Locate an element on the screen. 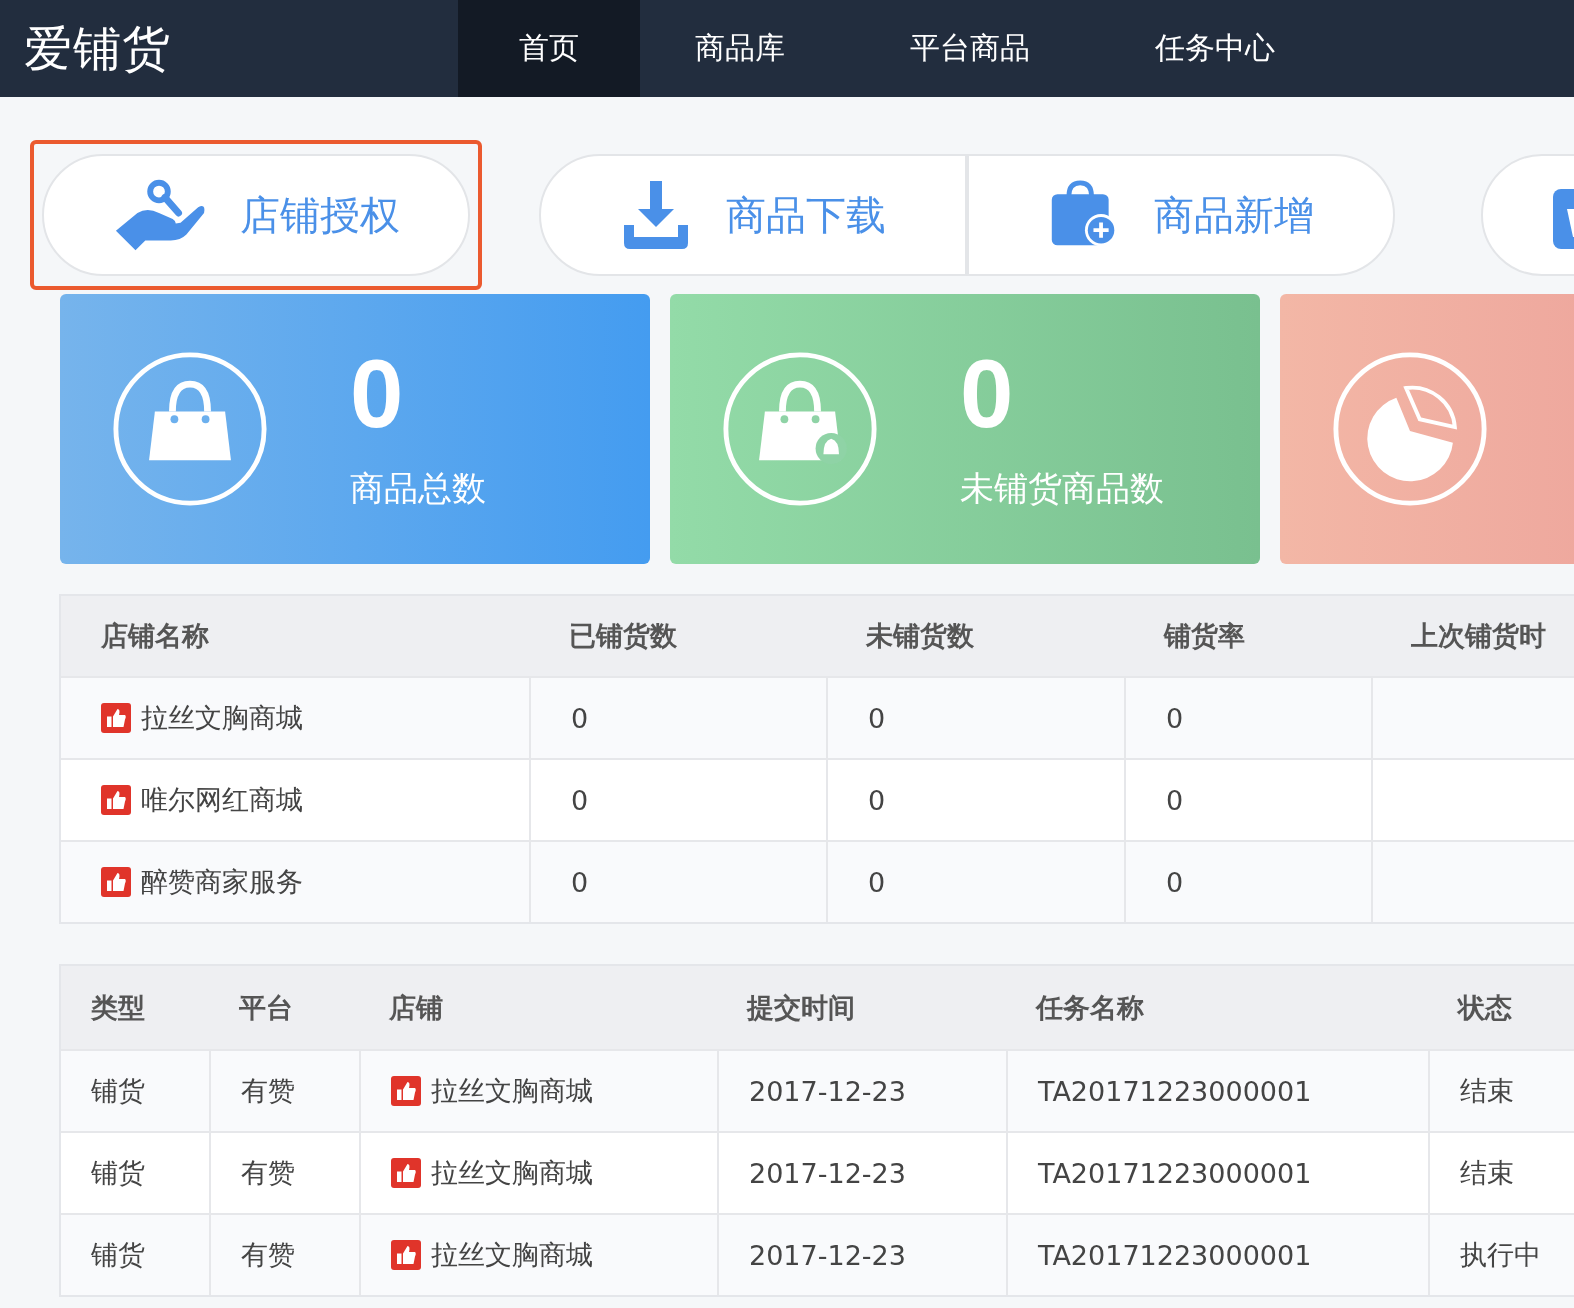  nav-tab: 任务中心 is located at coordinates (1215, 48).